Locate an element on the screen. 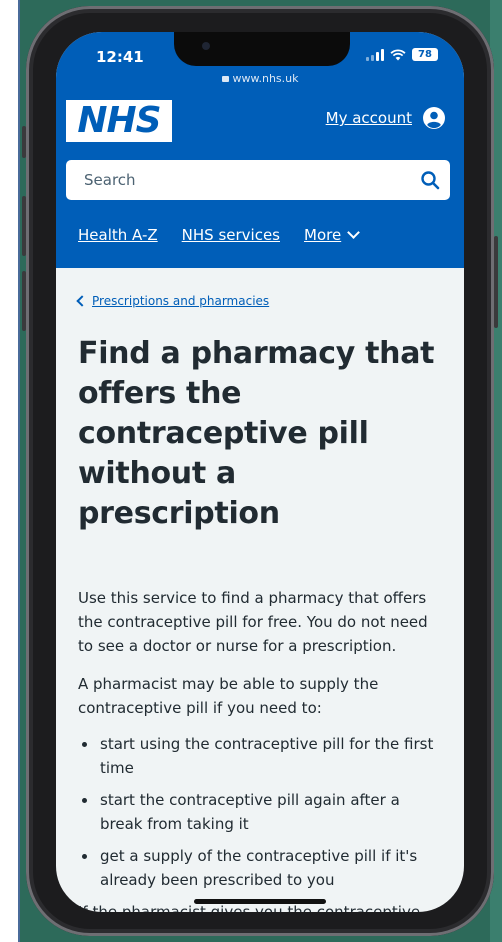 This screenshot has height=942, width=502. user-account-icon is located at coordinates (434, 118).